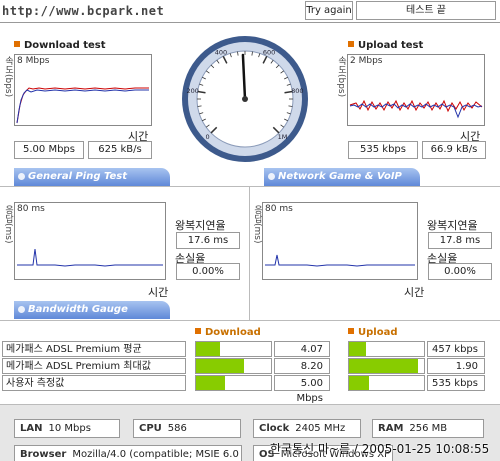 This screenshot has height=461, width=500. What do you see at coordinates (416, 90) in the screenshot?
I see `upload-graph: 2 Mbps` at bounding box center [416, 90].